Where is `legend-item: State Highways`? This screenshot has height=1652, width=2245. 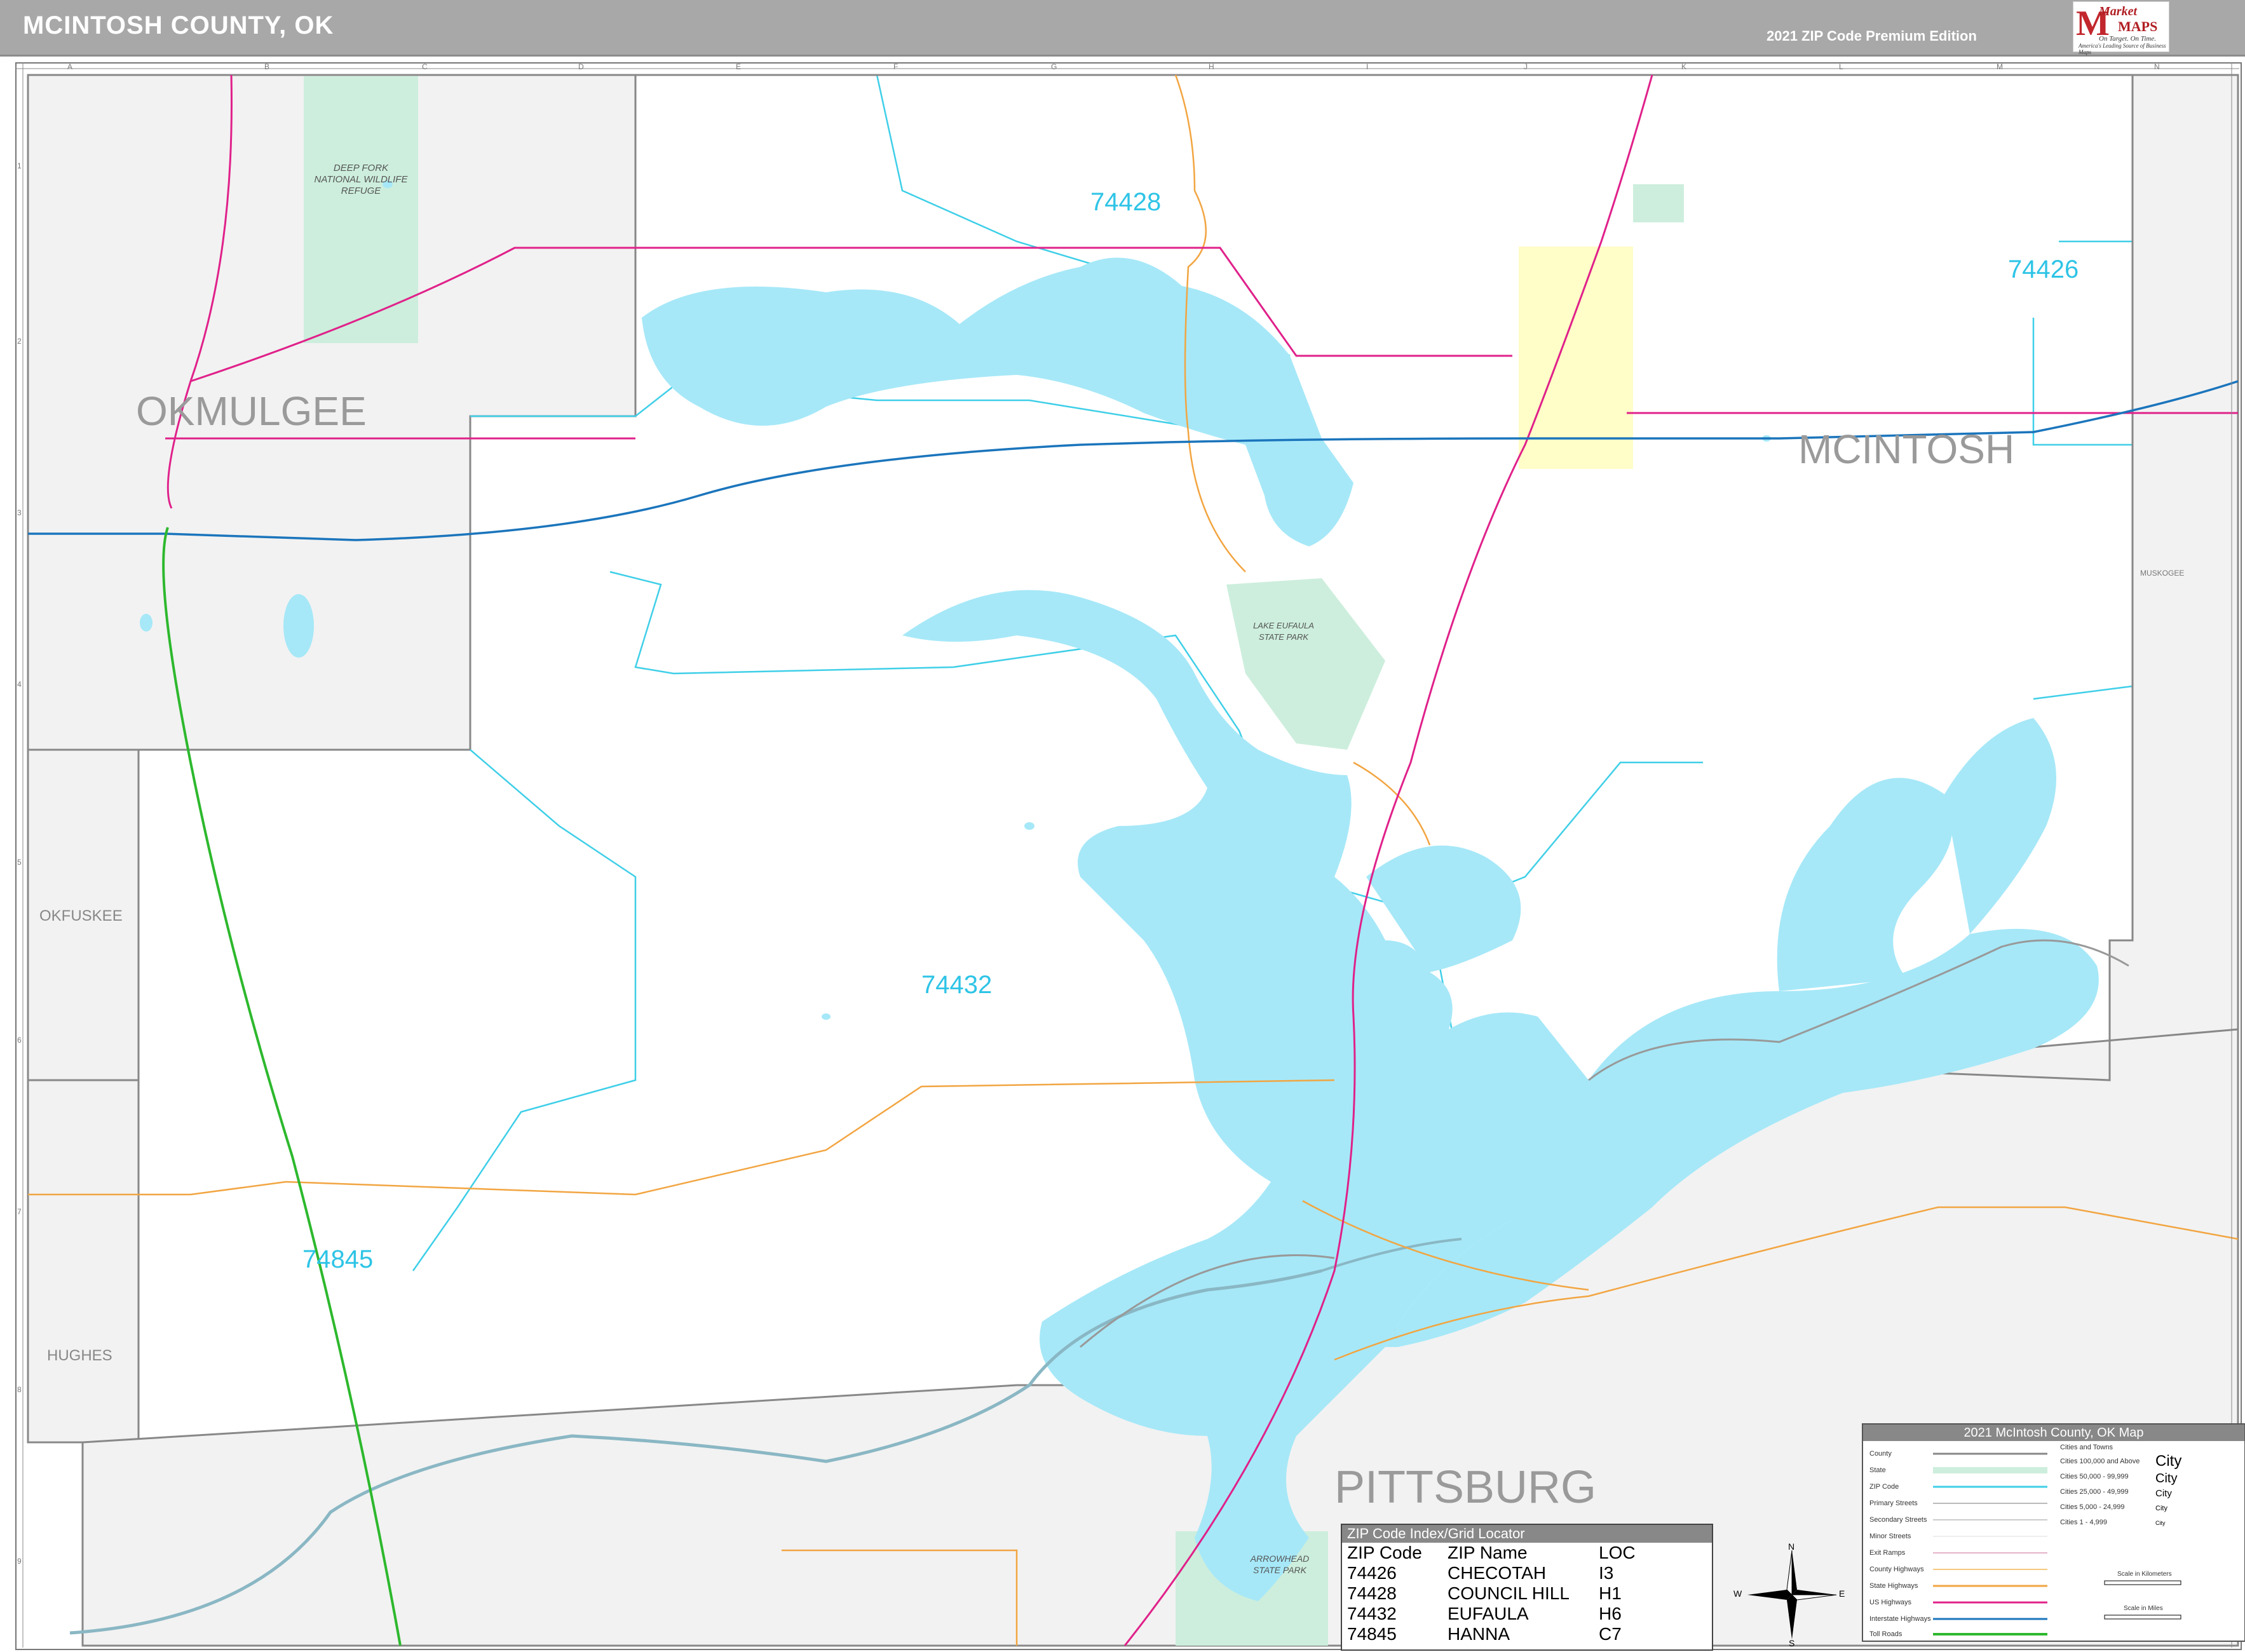 legend-item: State Highways is located at coordinates (1893, 1586).